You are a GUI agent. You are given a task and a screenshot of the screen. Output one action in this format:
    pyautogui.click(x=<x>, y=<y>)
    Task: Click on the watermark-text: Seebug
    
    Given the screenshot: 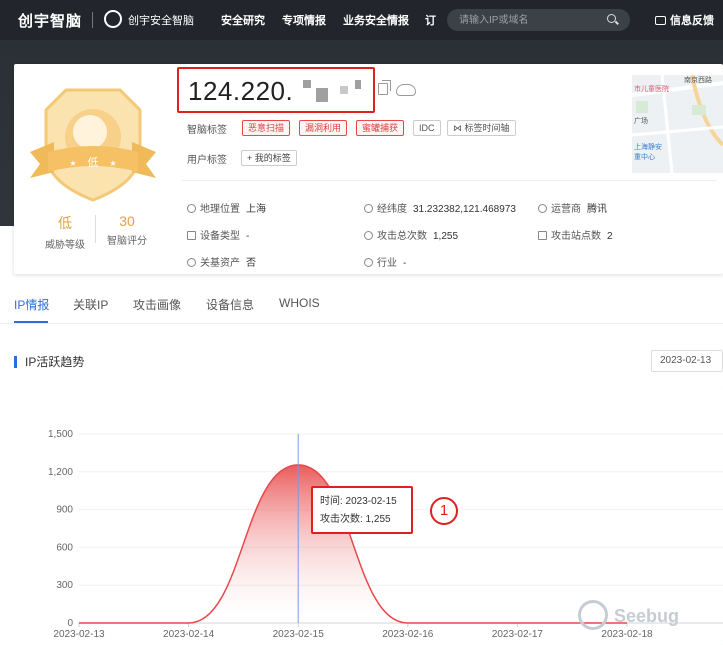 What is the action you would take?
    pyautogui.click(x=647, y=616)
    